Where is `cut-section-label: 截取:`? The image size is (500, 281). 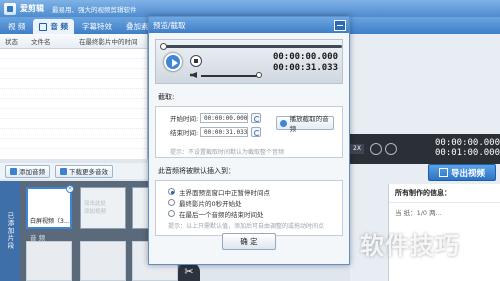
cut-section-label: 截取: is located at coordinates (166, 97).